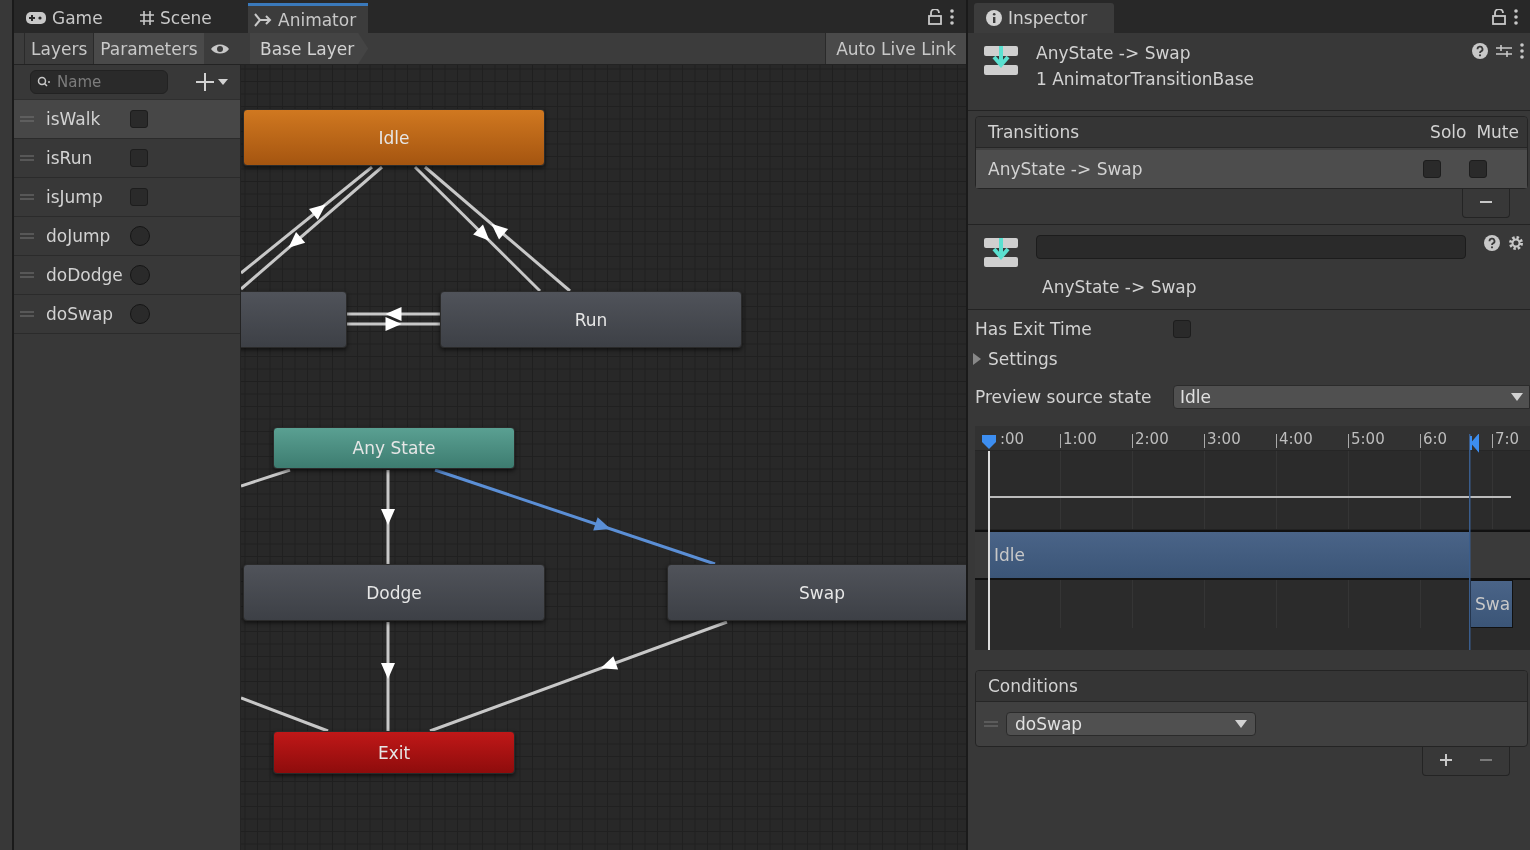  Describe the element at coordinates (1516, 243) in the screenshot. I see `settings-icon` at that location.